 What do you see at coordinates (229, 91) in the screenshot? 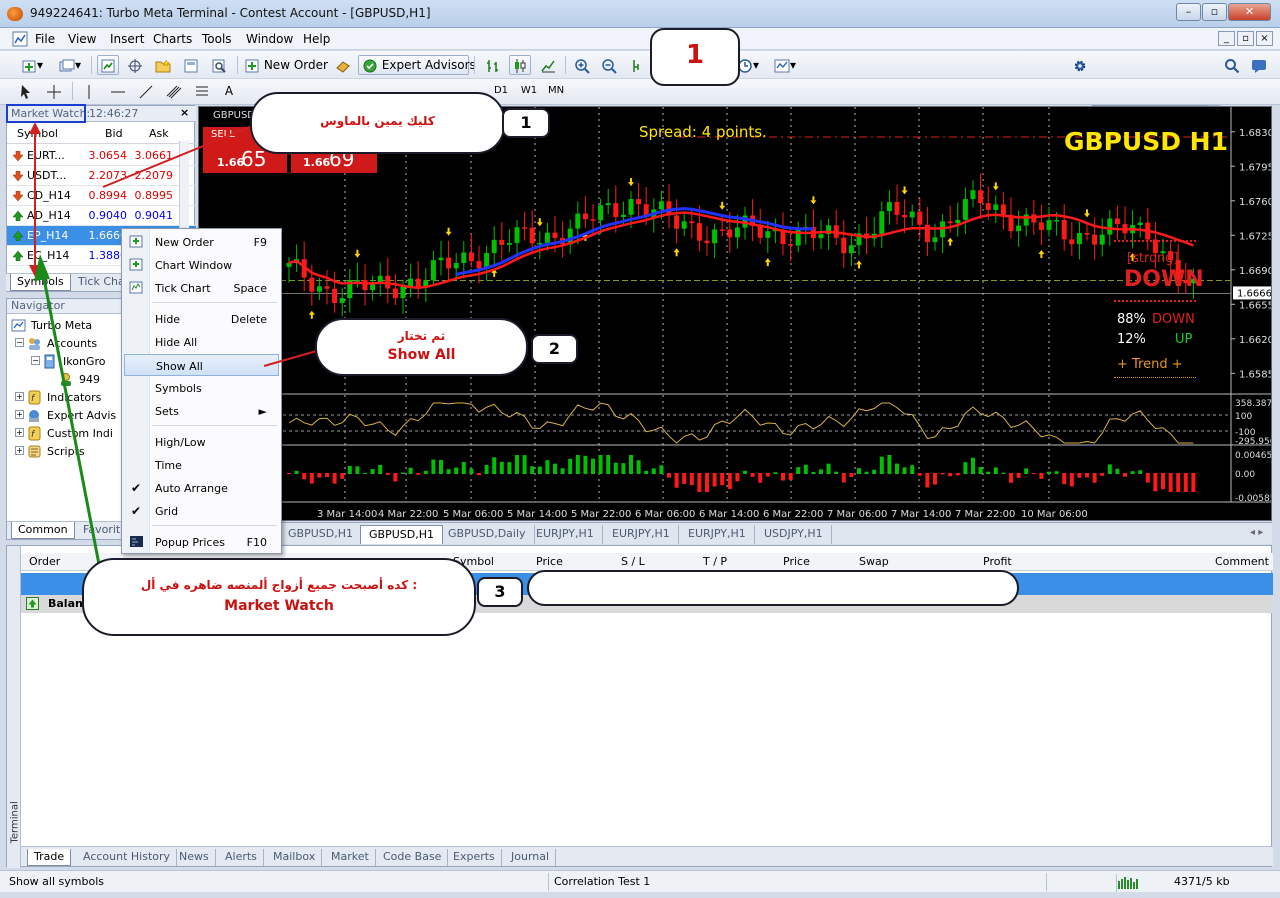
I see `text-tool: A` at bounding box center [229, 91].